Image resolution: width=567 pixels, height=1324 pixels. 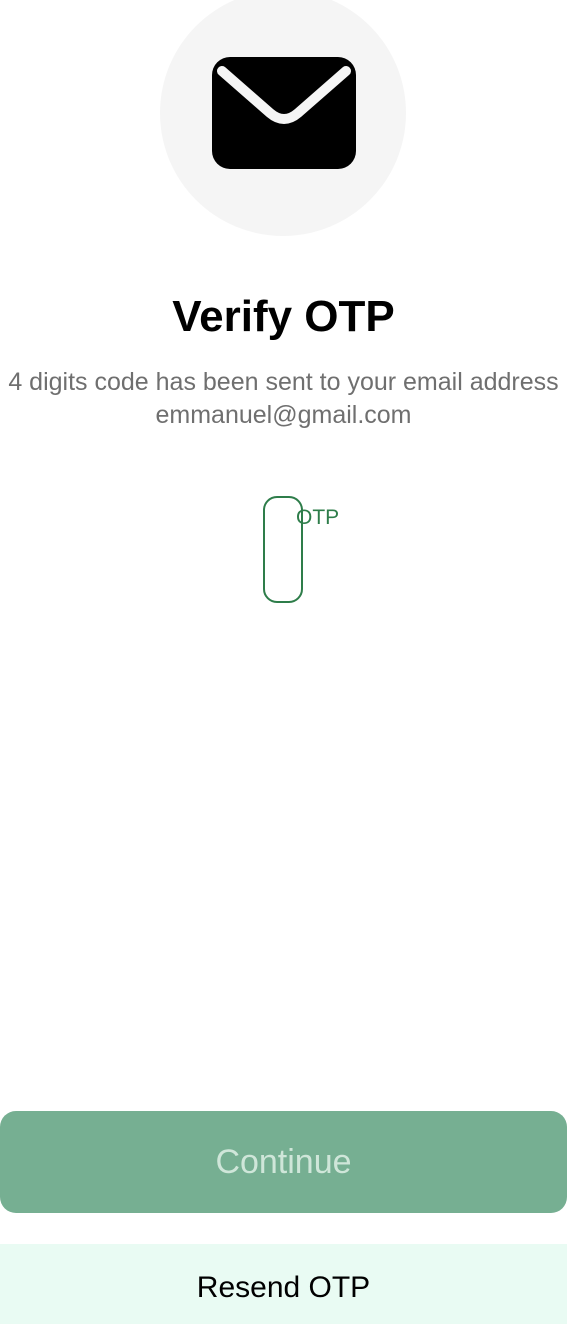 What do you see at coordinates (283, 316) in the screenshot?
I see `page-title: Verify OTP` at bounding box center [283, 316].